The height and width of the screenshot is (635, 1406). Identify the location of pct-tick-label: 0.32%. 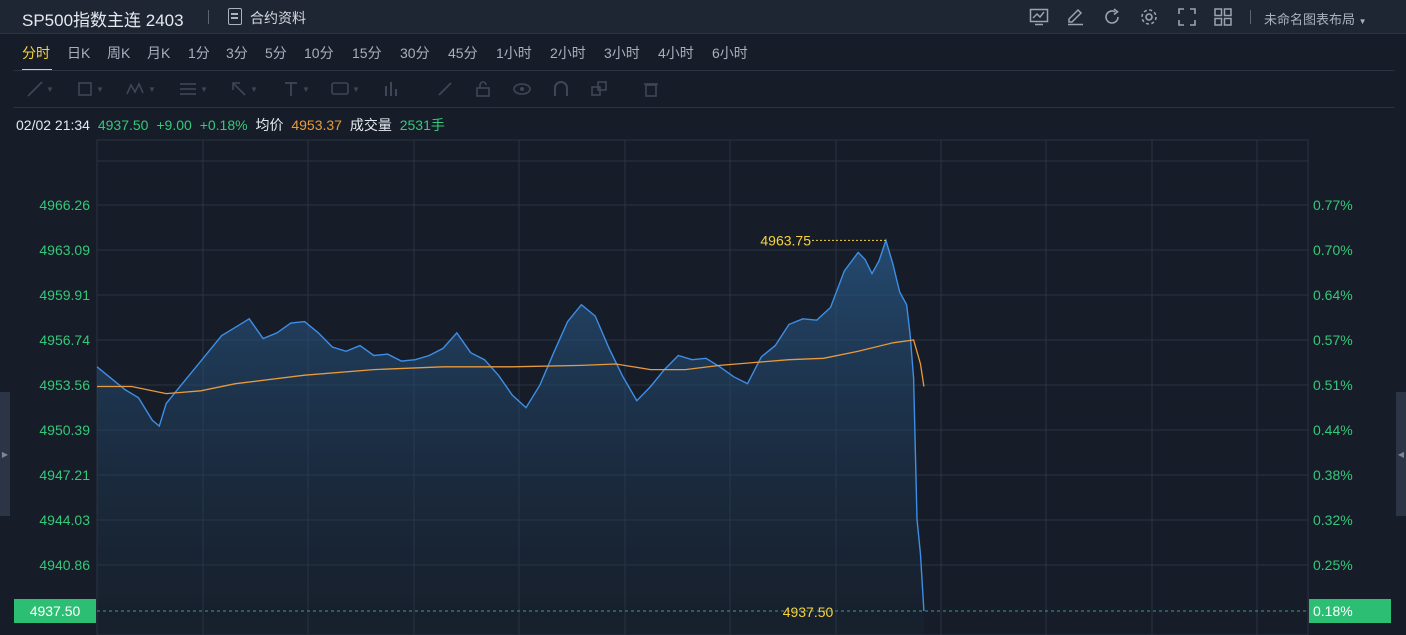
(1333, 520).